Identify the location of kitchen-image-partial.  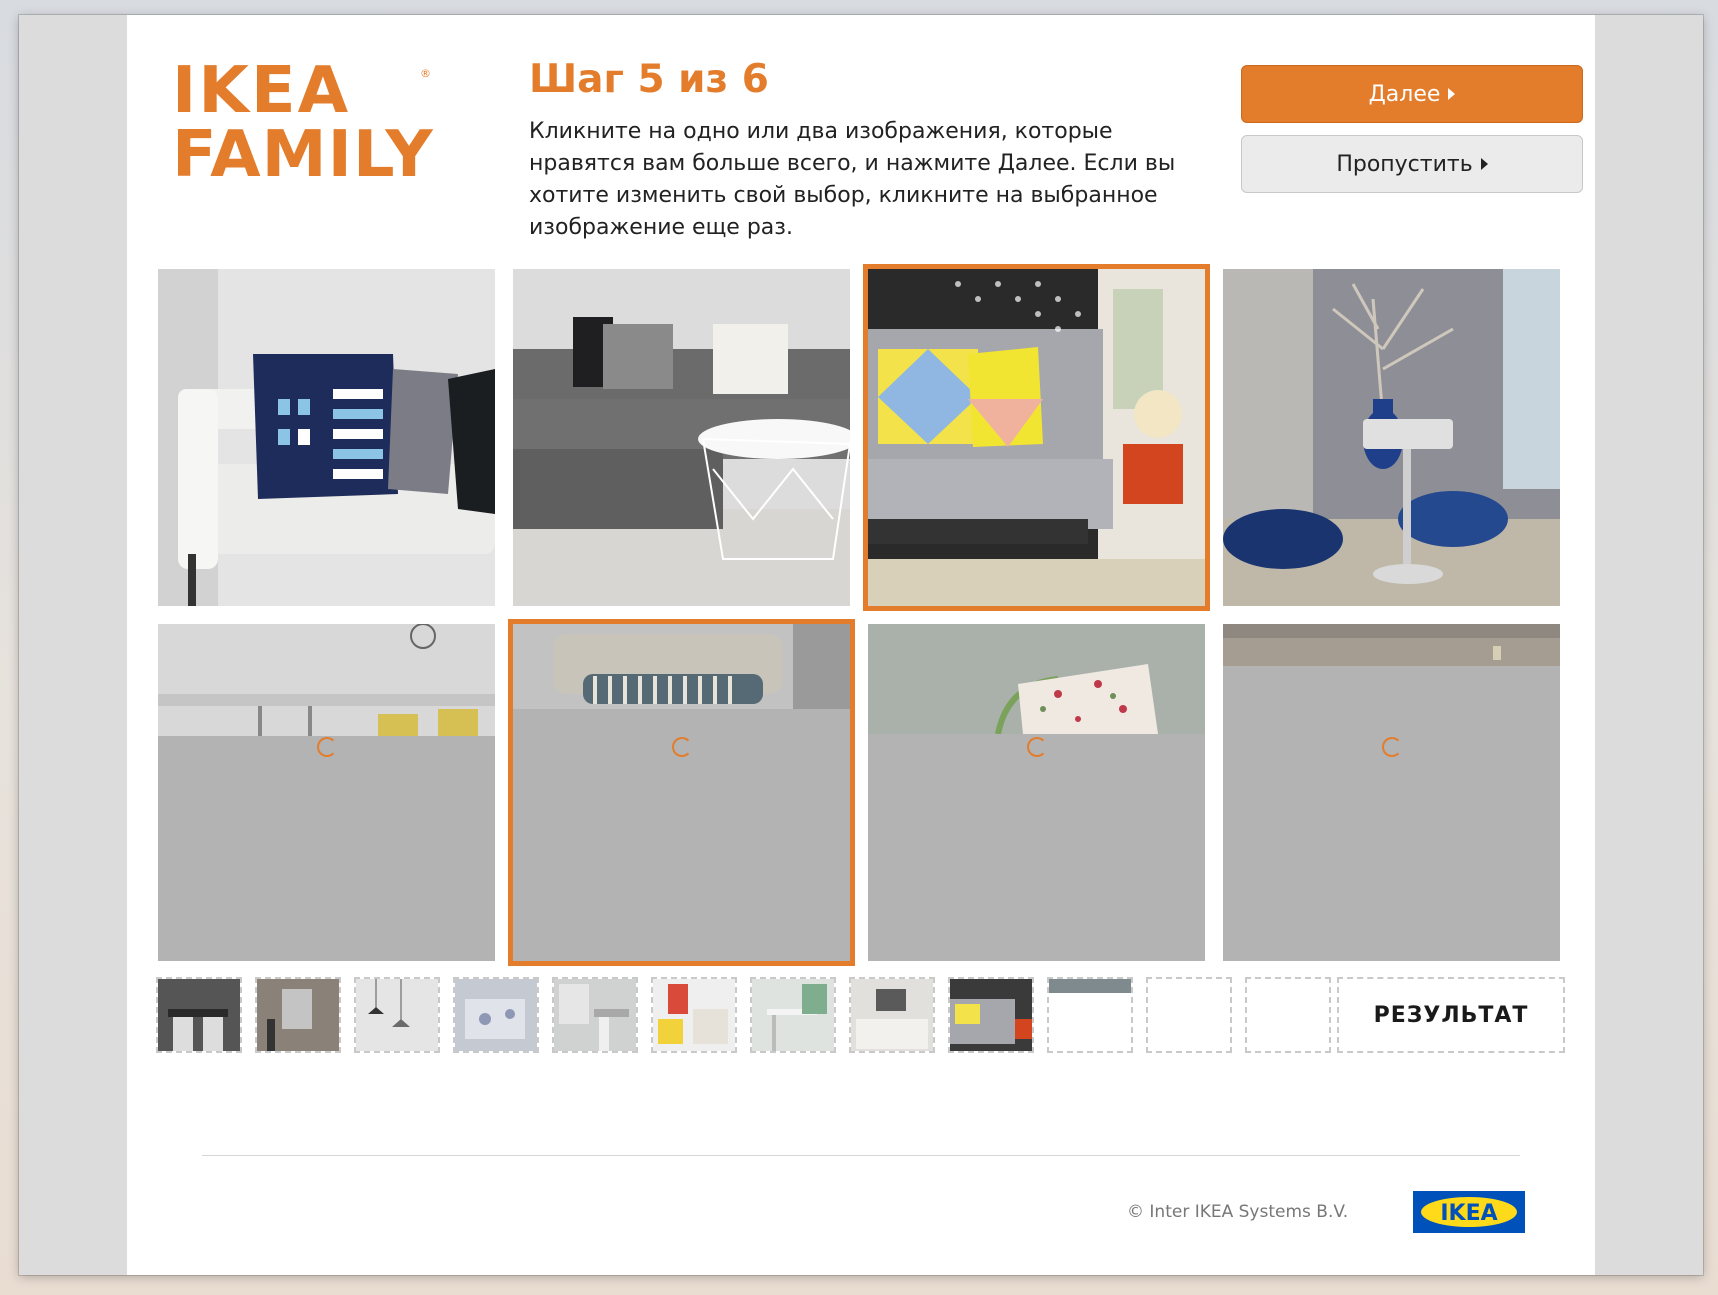
(326, 680).